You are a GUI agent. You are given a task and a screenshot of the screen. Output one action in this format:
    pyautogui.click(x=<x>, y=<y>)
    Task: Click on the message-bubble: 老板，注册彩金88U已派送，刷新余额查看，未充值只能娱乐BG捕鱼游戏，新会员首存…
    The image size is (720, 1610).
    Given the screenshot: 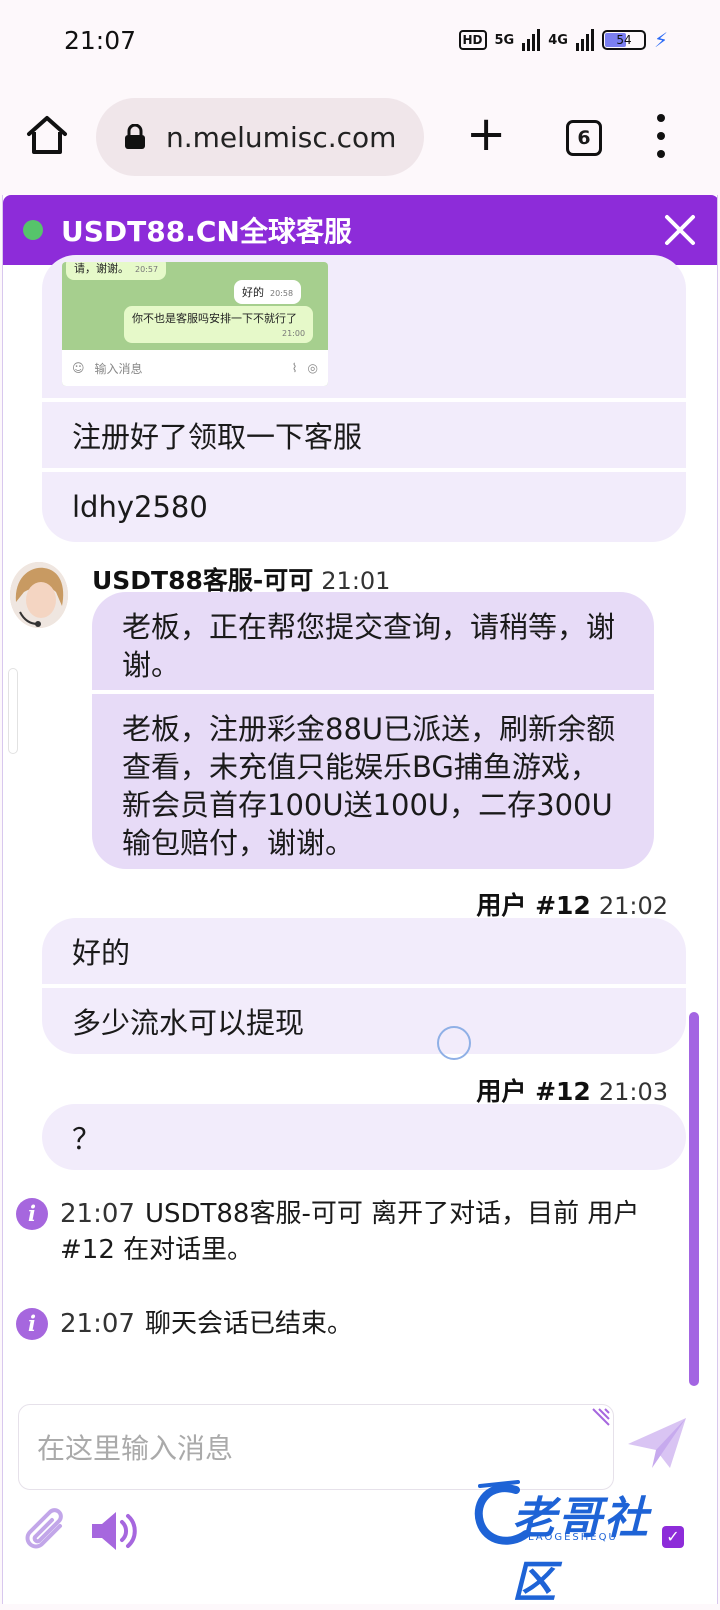 What is the action you would take?
    pyautogui.click(x=369, y=786)
    